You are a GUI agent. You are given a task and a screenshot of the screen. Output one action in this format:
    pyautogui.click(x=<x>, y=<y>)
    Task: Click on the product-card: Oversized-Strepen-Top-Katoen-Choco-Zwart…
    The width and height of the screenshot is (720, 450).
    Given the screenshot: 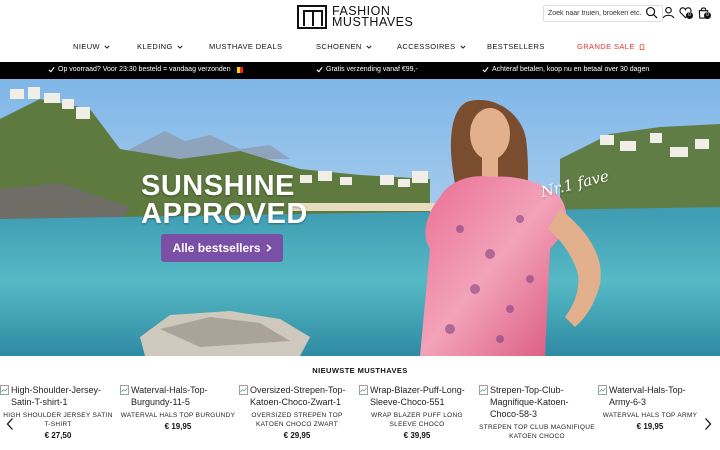 What is the action you would take?
    pyautogui.click(x=297, y=412)
    